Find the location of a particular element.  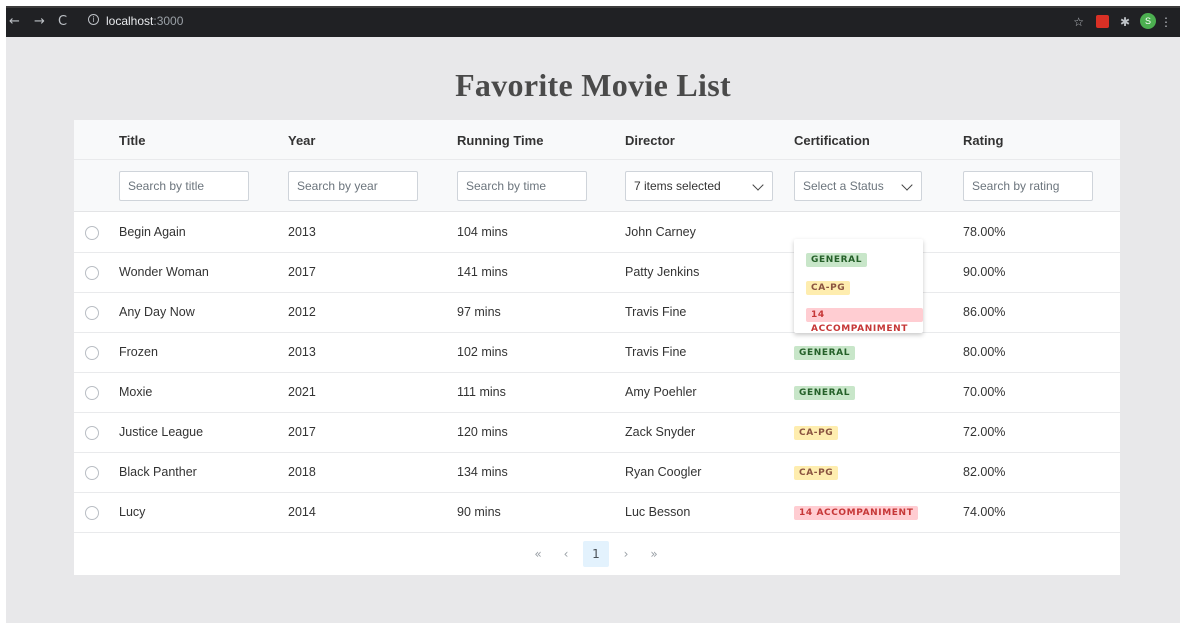

certification-select: Select a Status is located at coordinates (858, 186).